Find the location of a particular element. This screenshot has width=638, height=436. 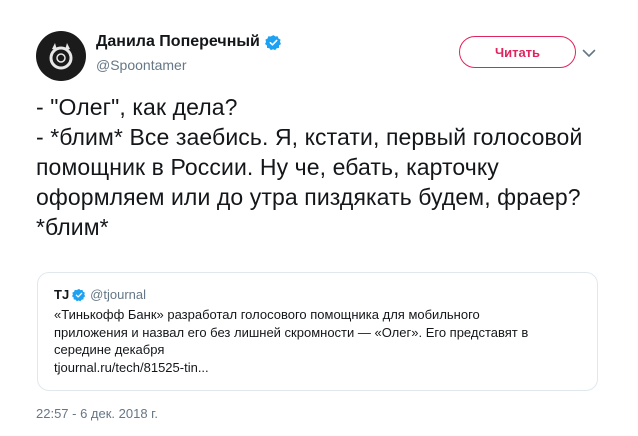

author-name-row: Данила Поперечный is located at coordinates (189, 42).